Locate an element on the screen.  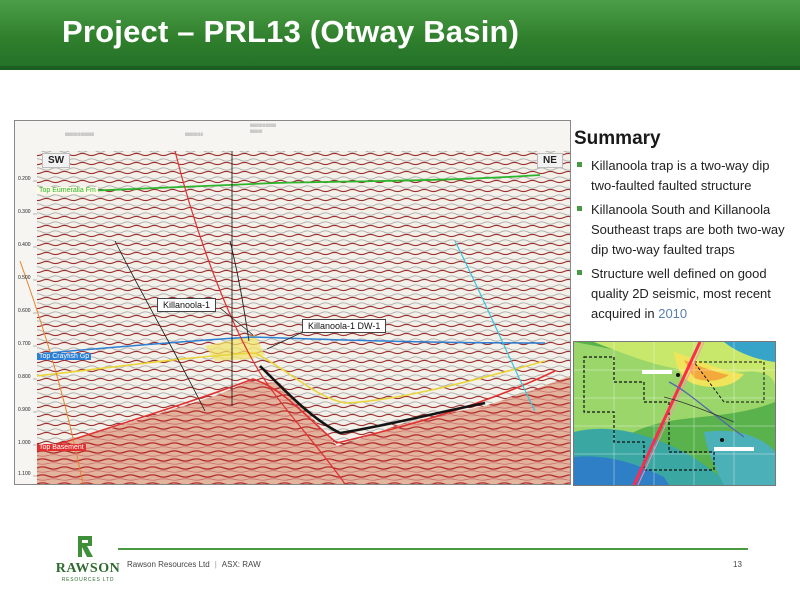
callout-killanoola-1: Killanoola-1 is located at coordinates (187, 305).